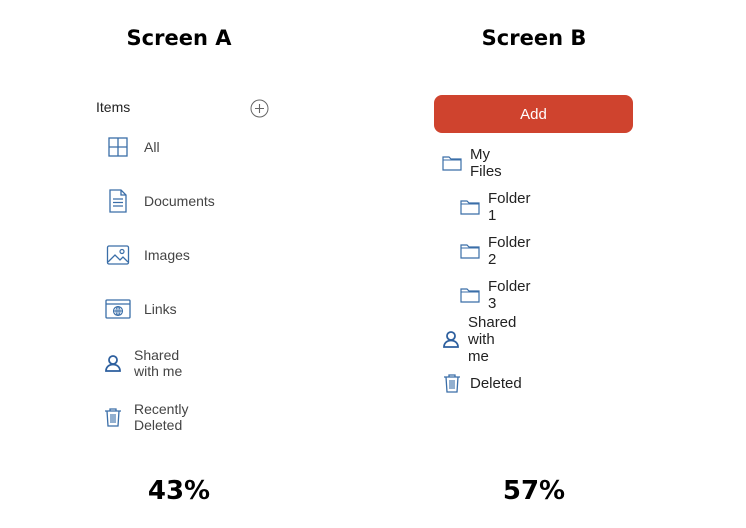  I want to click on nav-item-recently-deleted: Recently Deleted, so click(151, 417).